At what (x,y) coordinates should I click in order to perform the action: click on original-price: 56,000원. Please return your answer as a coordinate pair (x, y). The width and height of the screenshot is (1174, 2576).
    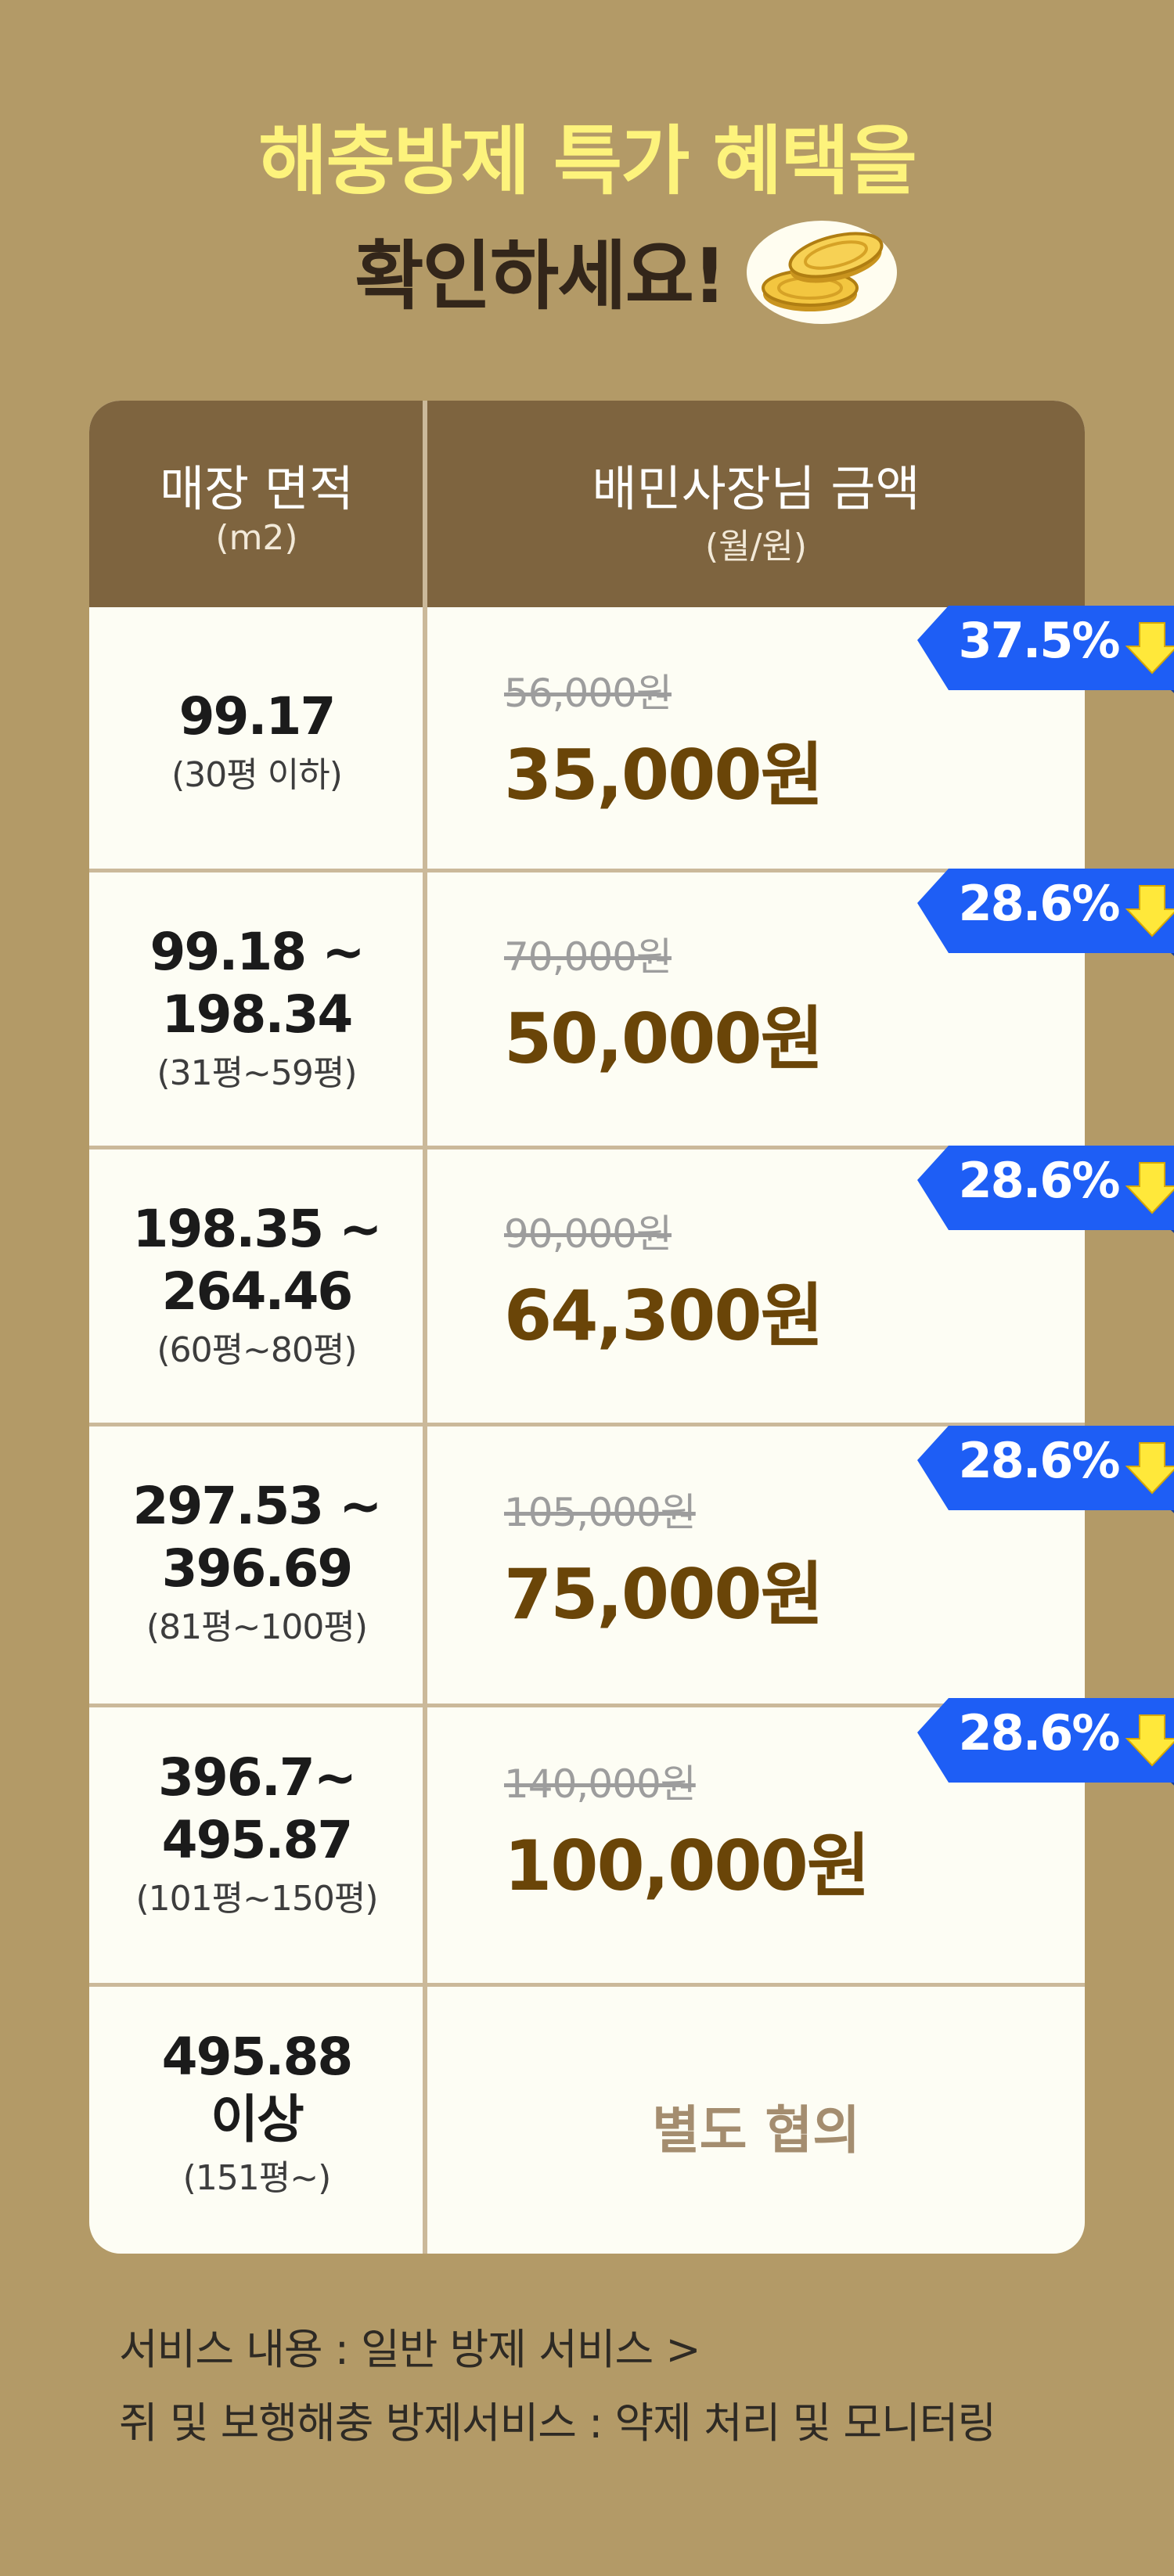
    Looking at the image, I should click on (588, 694).